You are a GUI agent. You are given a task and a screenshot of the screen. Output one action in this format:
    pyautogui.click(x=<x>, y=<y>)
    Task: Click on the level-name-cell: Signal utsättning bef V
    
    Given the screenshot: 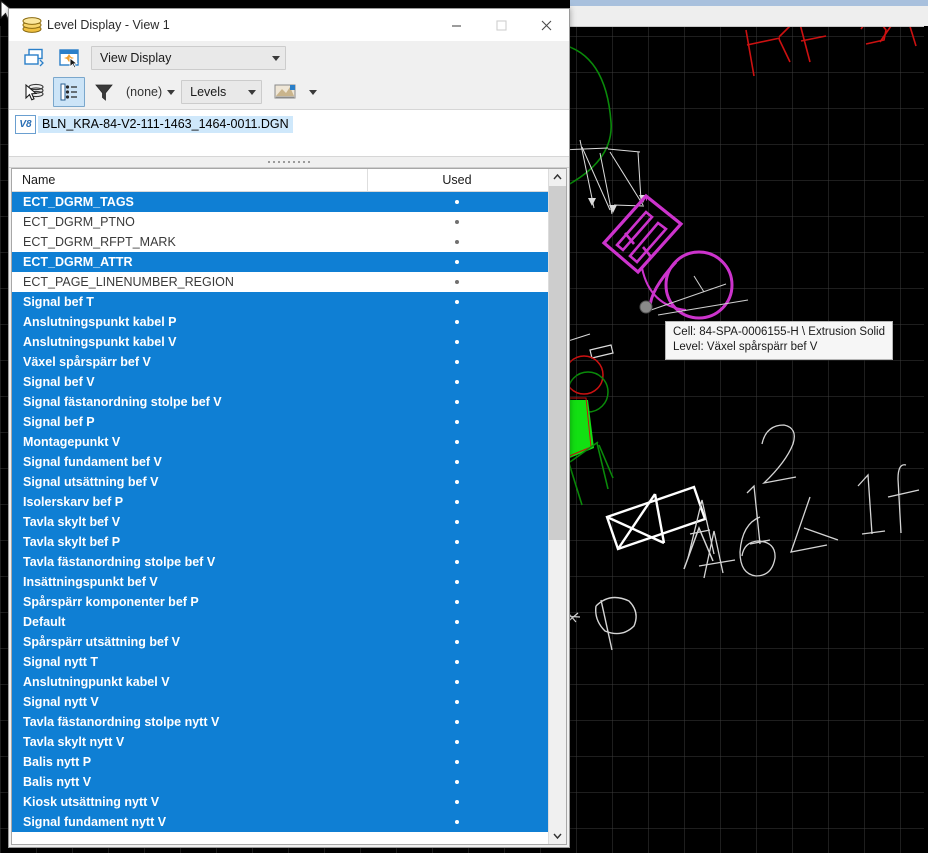 What is the action you would take?
    pyautogui.click(x=91, y=482)
    